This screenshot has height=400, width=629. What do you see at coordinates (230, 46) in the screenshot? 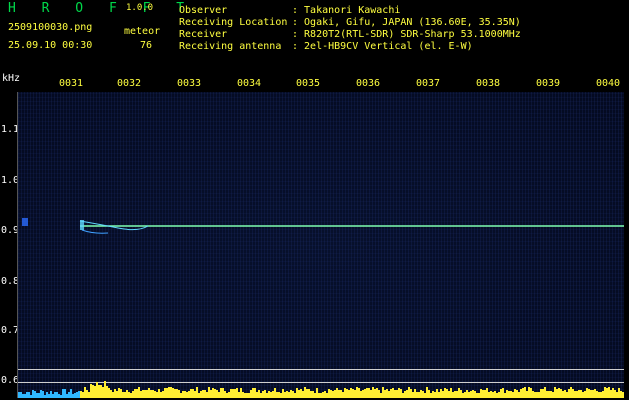
I see `antenna-label: Receiving antenna` at bounding box center [230, 46].